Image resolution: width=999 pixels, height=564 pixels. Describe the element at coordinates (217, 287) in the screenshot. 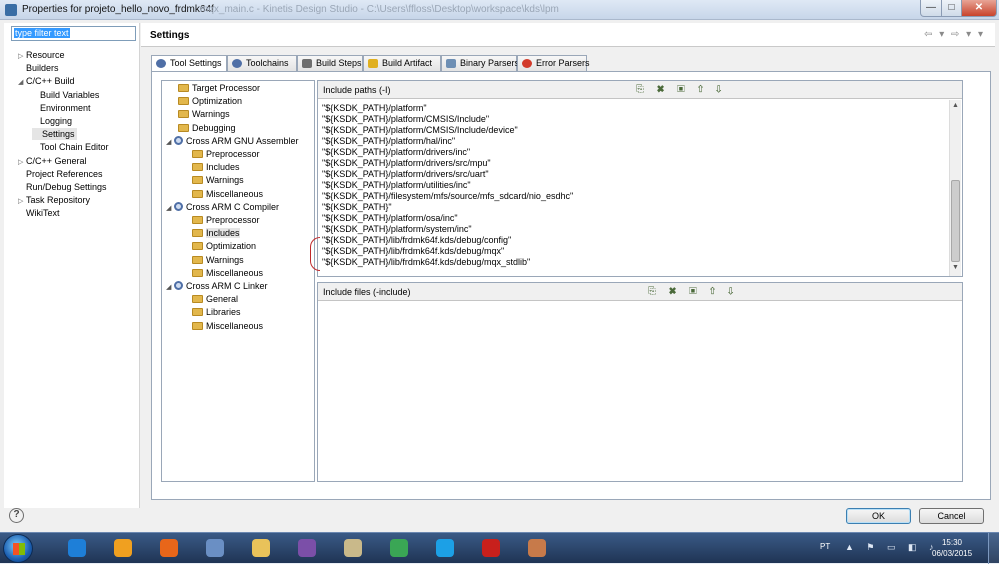

I see `tool-tree-item: ◢ Cross ARM C Linker` at that location.